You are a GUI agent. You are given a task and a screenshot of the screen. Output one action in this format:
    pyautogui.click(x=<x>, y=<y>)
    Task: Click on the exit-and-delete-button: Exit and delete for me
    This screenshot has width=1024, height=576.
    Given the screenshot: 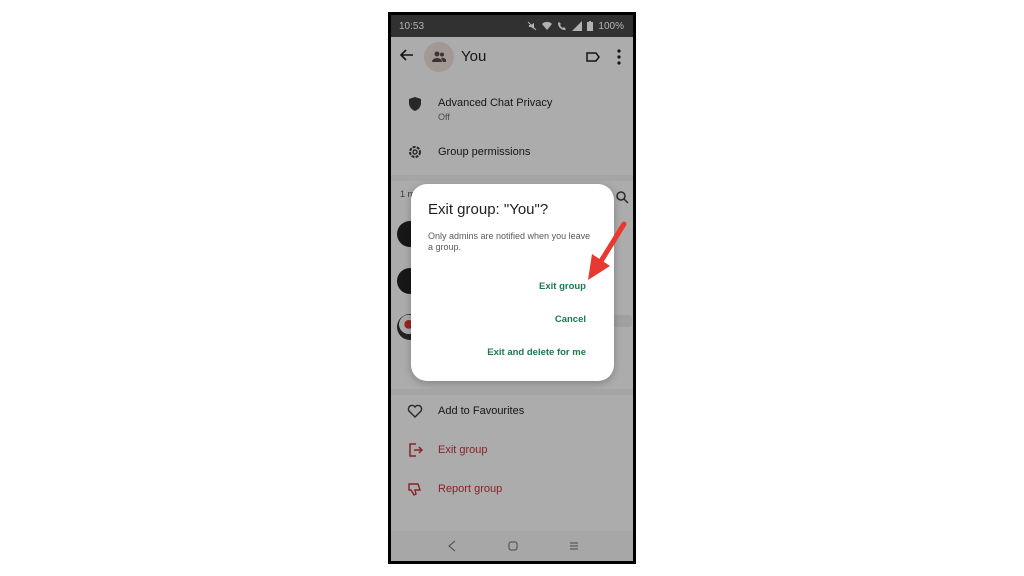 What is the action you would take?
    pyautogui.click(x=536, y=352)
    